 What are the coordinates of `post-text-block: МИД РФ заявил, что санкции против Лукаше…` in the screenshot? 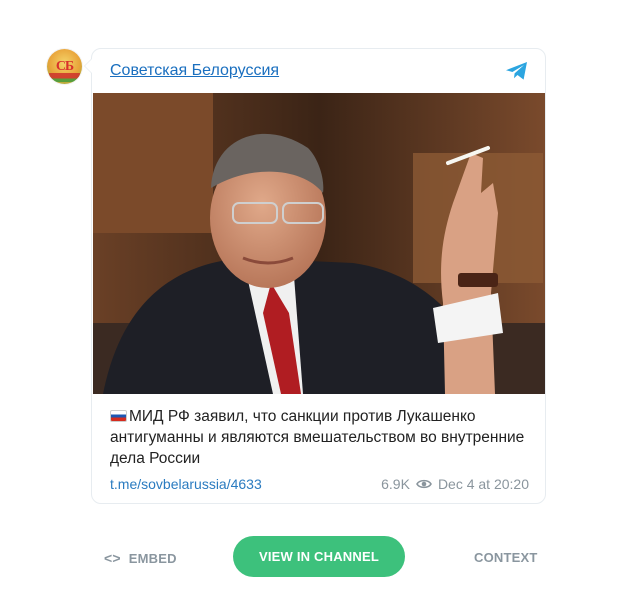 It's located at (320, 437).